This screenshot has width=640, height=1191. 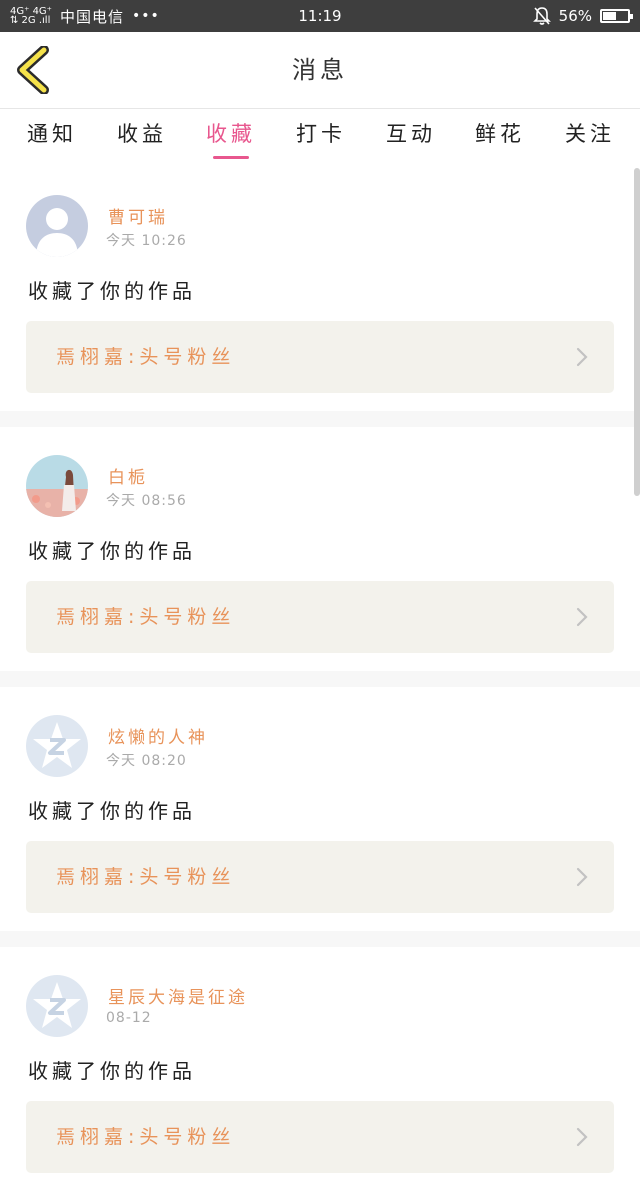 What do you see at coordinates (320, 16) in the screenshot?
I see `status-bar: 4G⁺ 4G⁺ ⇅ 2G .ıll 中国电信 ••• 11:19 56%` at bounding box center [320, 16].